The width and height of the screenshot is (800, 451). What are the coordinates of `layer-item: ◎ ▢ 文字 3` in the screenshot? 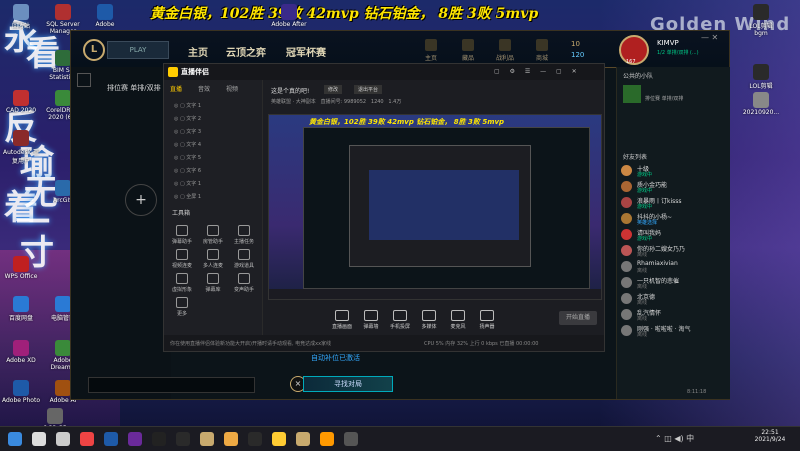 It's located at (213, 132).